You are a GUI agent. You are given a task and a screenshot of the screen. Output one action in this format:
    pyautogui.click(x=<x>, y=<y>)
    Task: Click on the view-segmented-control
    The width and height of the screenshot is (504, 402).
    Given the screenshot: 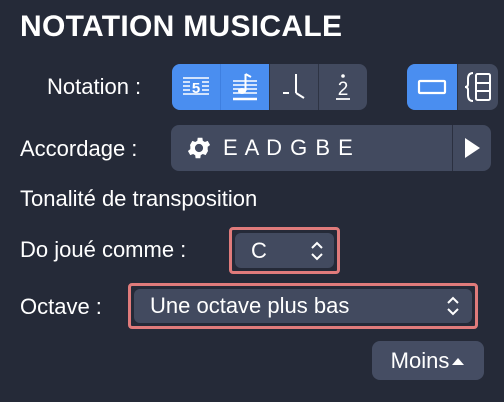 What is the action you would take?
    pyautogui.click(x=452, y=87)
    